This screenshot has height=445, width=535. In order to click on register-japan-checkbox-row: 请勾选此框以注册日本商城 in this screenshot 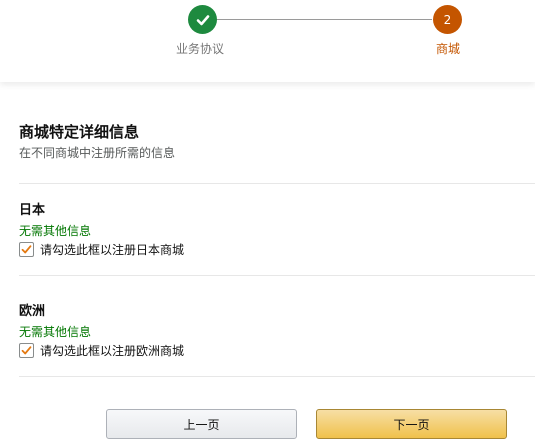, I will do `click(101, 249)`.